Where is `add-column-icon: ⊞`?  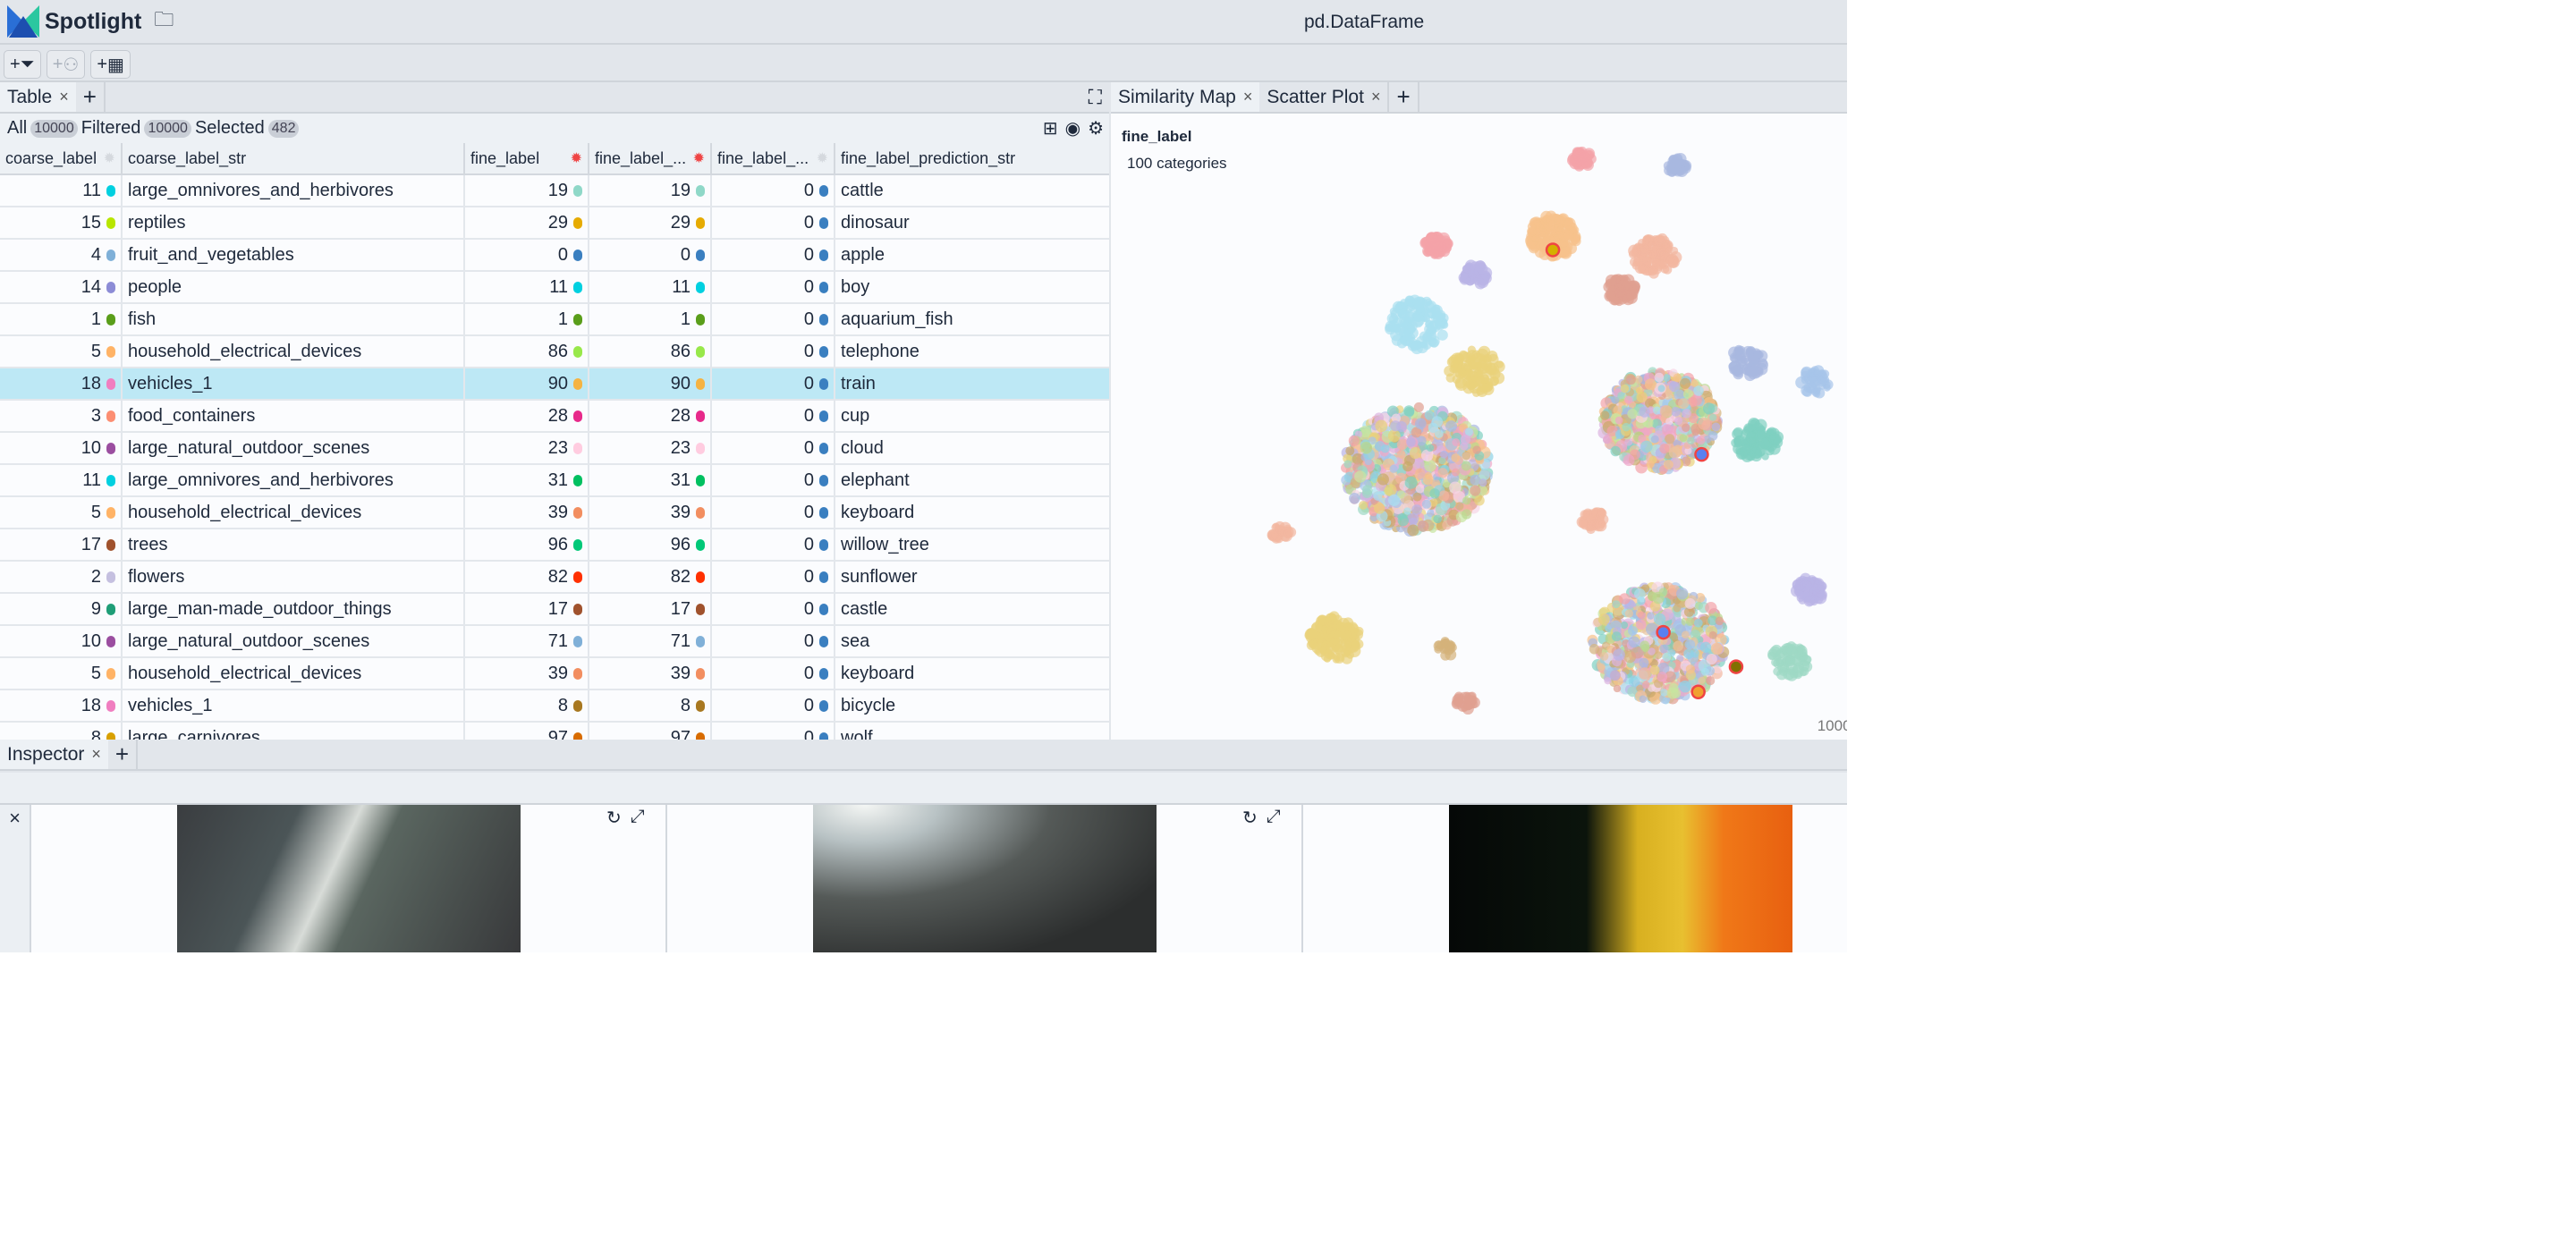
add-column-icon: ⊞ is located at coordinates (1050, 128).